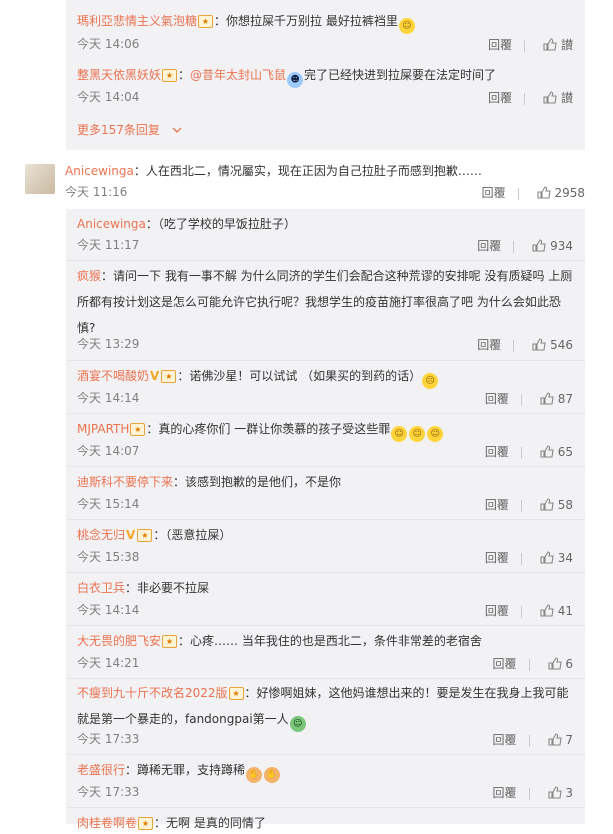  What do you see at coordinates (101, 770) in the screenshot?
I see `user-name: 老盛很行` at bounding box center [101, 770].